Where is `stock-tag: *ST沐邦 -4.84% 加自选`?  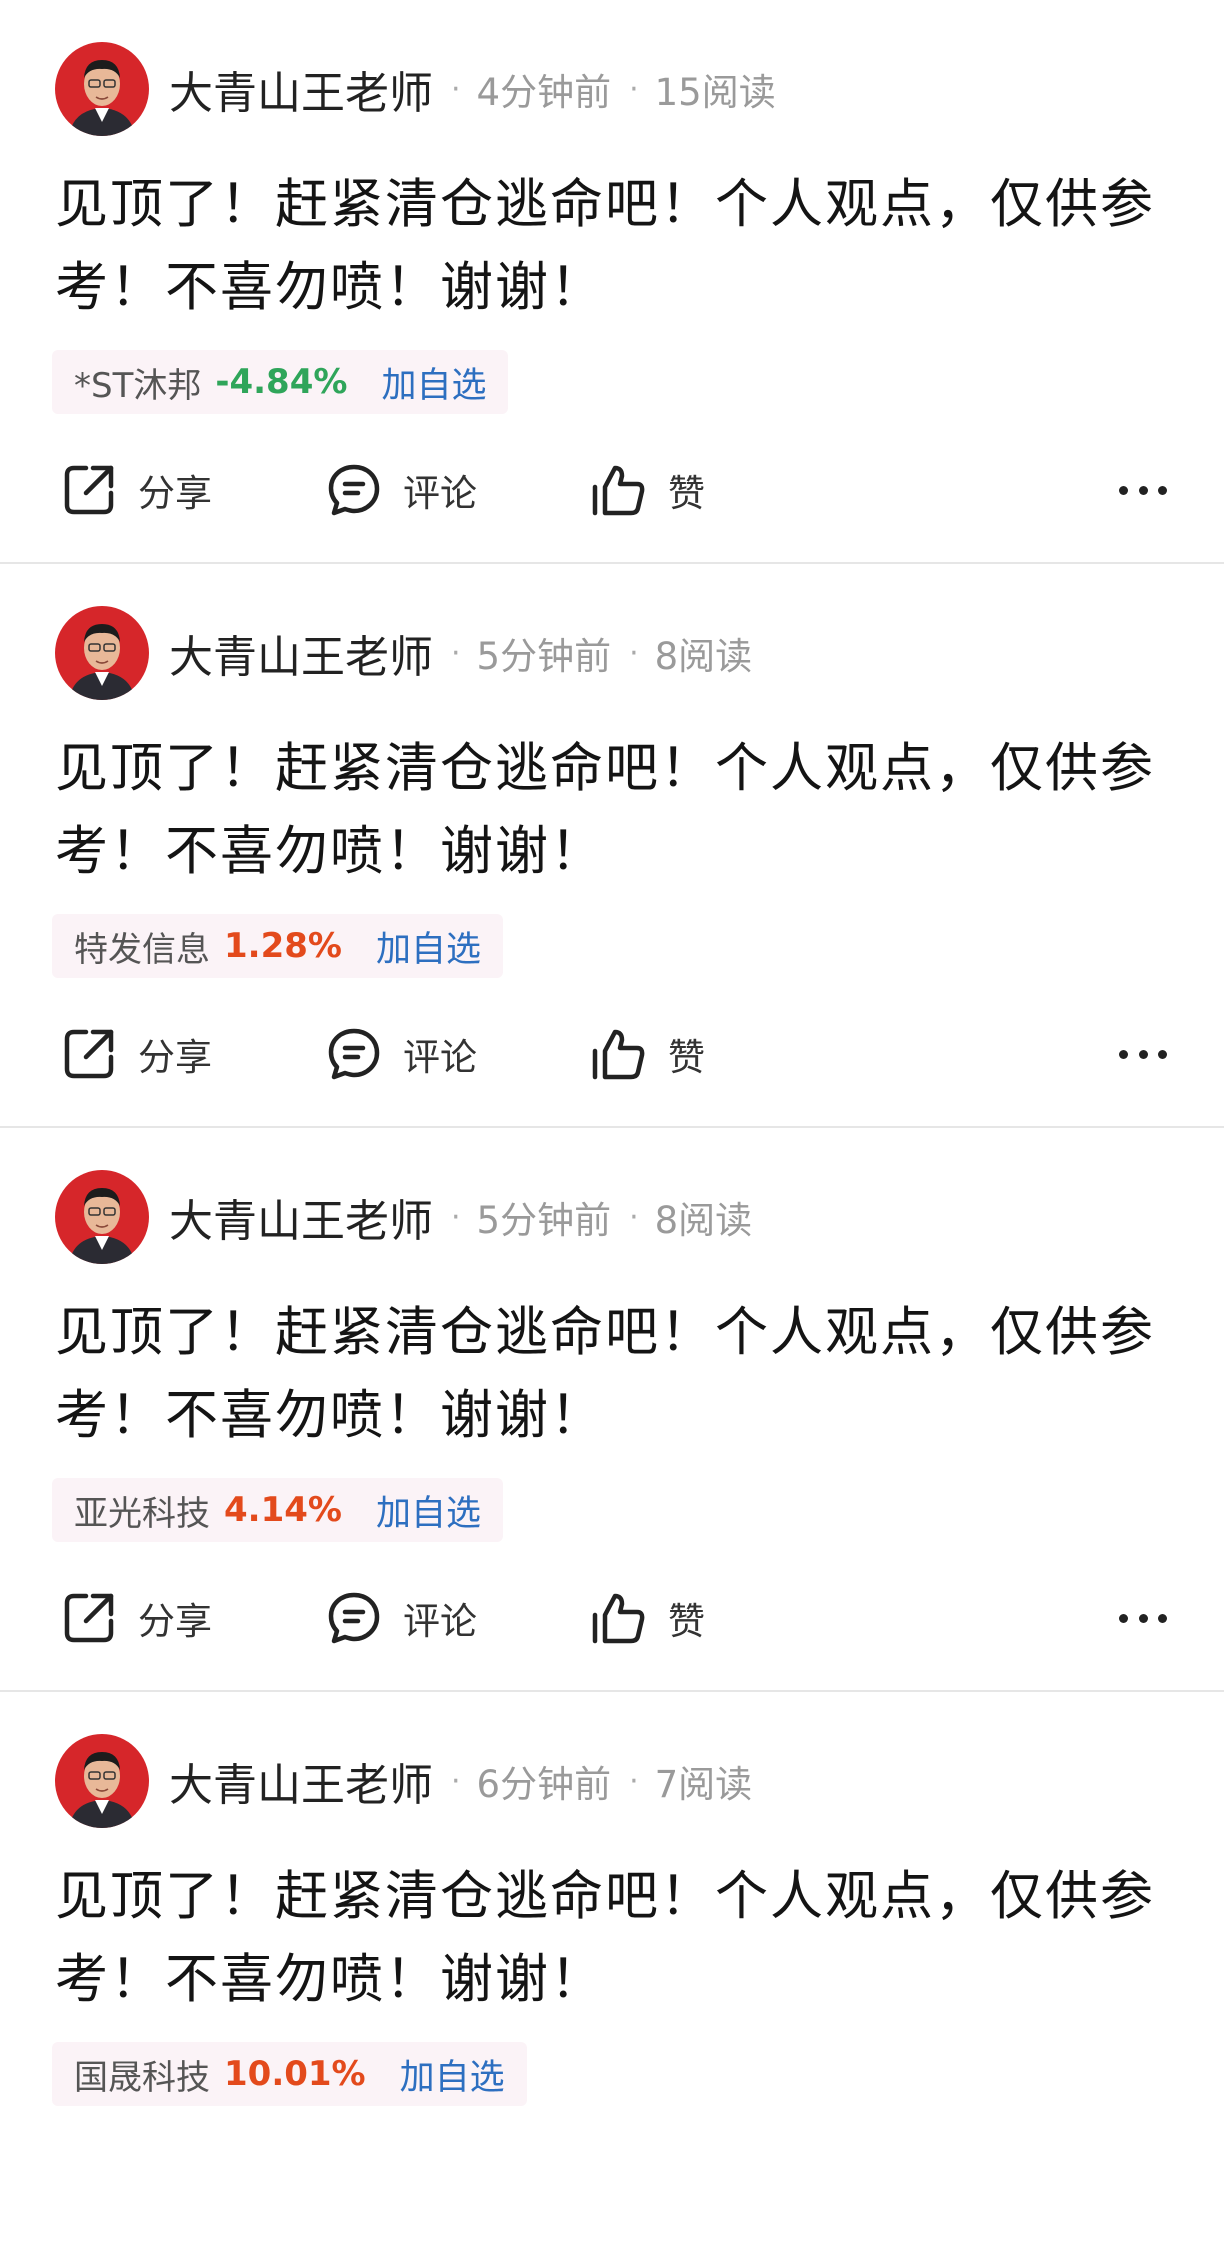
stock-tag: *ST沐邦 -4.84% 加自选 is located at coordinates (280, 382).